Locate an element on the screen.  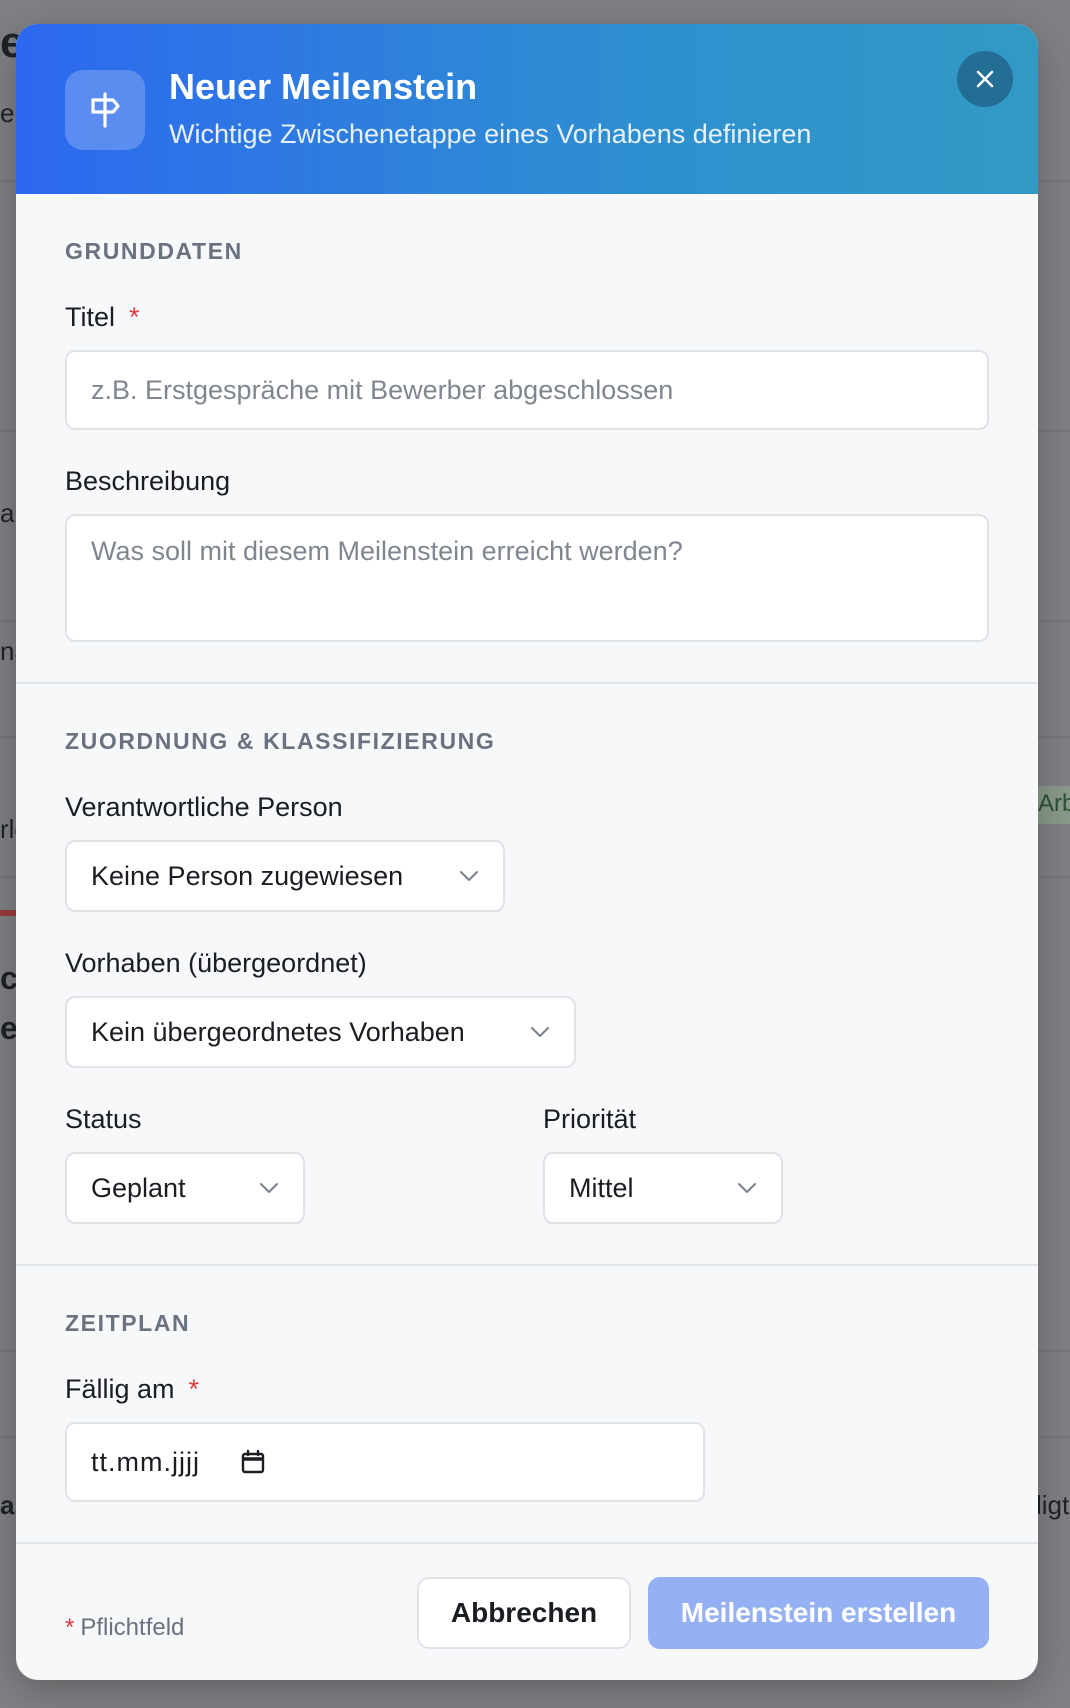
priority-select: Mittel is located at coordinates (663, 1188).